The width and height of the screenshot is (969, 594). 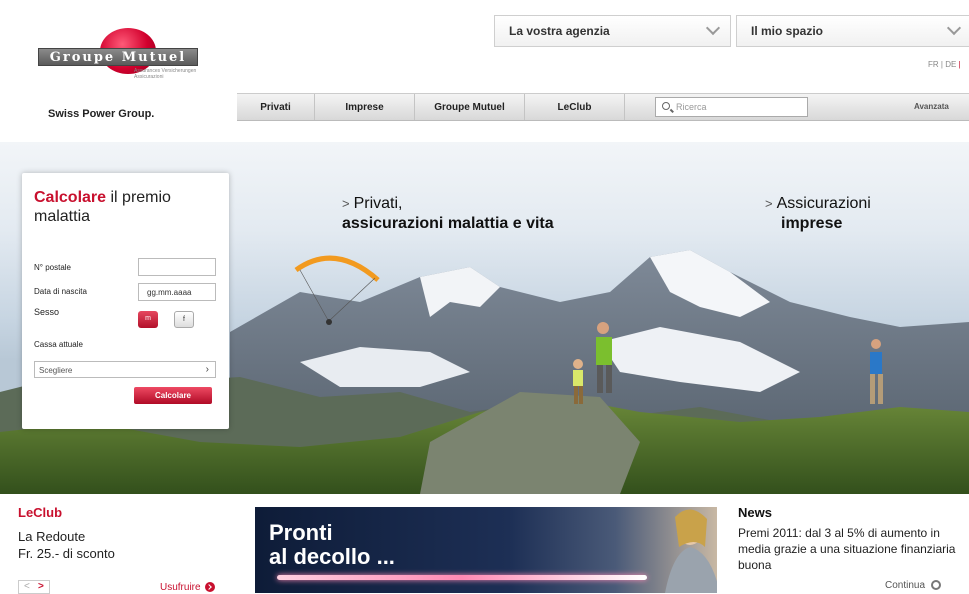 What do you see at coordinates (787, 31) in the screenshot?
I see `myspace-dropdown-label: Il mio spazio` at bounding box center [787, 31].